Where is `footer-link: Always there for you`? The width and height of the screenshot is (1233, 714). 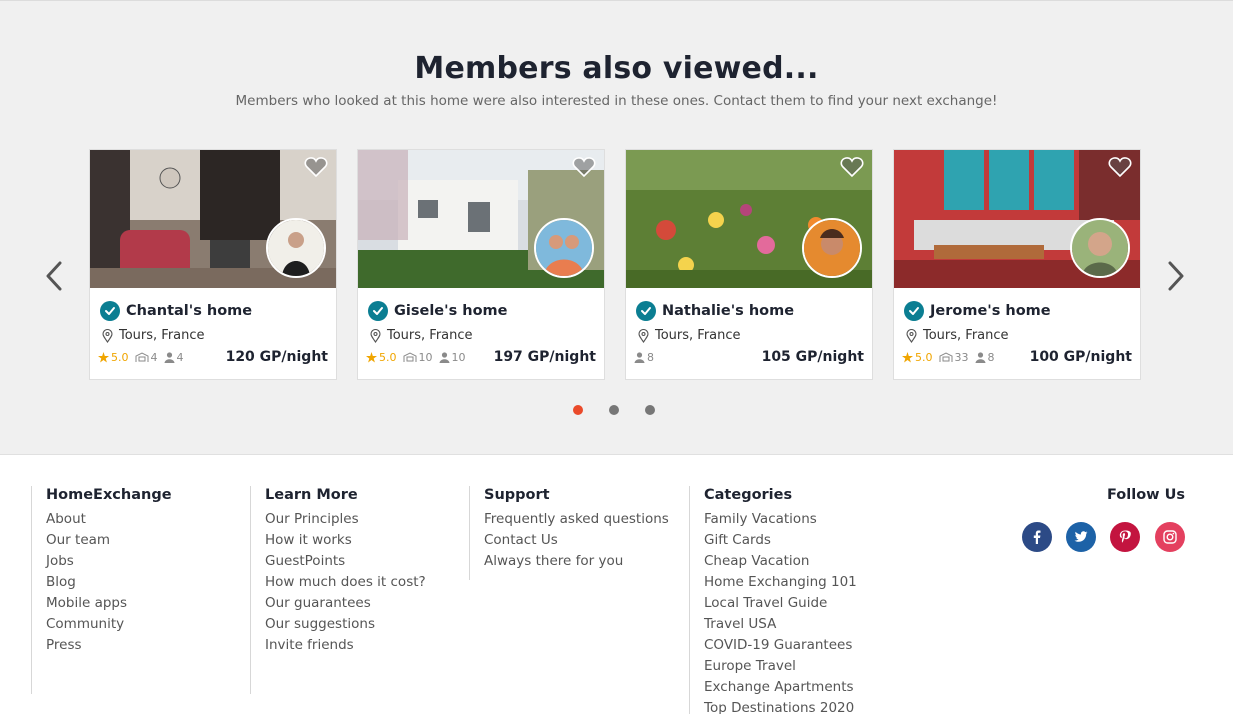
footer-link: Always there for you is located at coordinates (581, 561).